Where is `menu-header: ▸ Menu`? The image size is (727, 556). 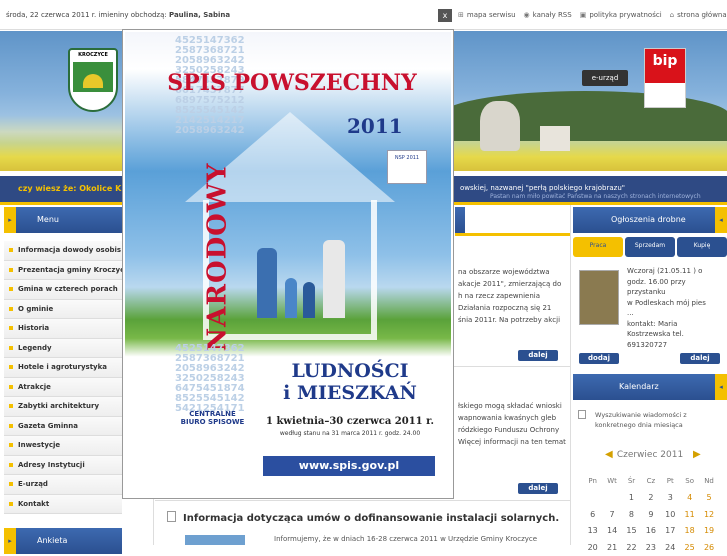
menu-header: ▸ Menu is located at coordinates (63, 220).